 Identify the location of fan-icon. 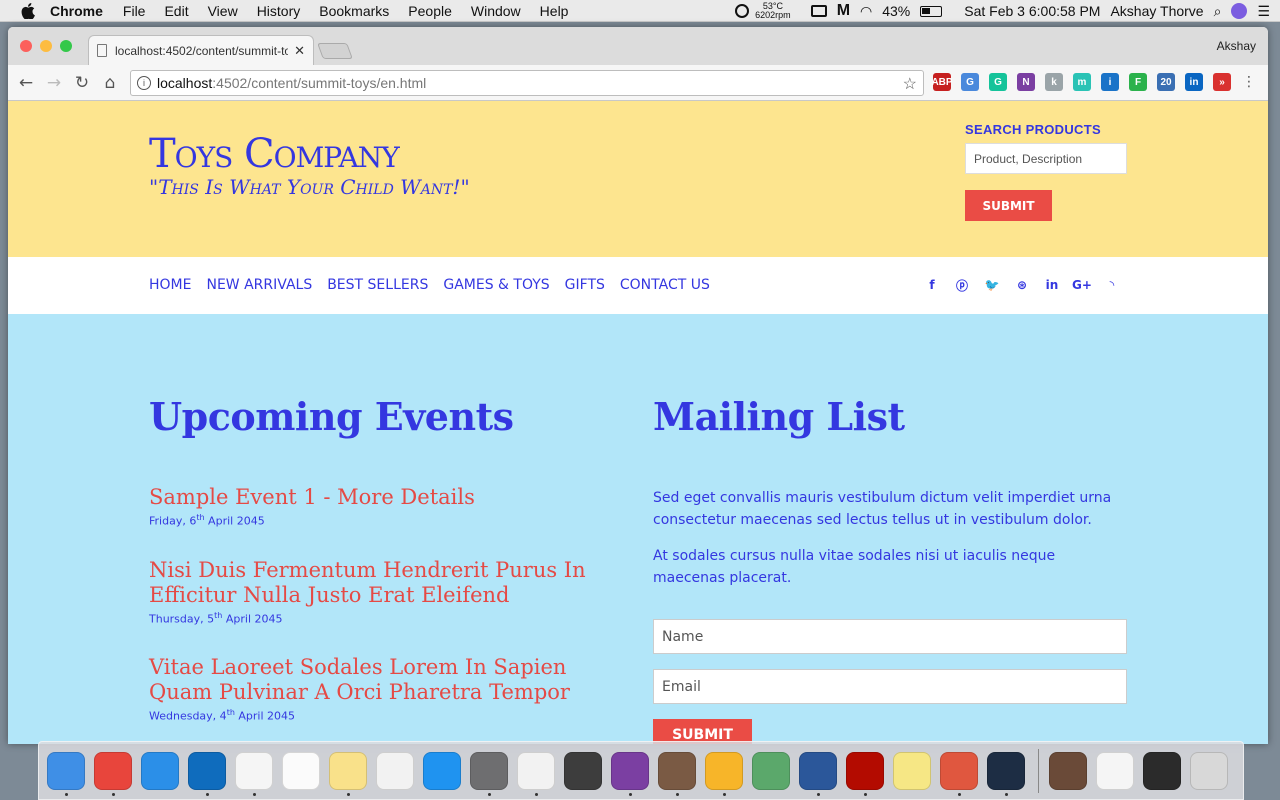
(742, 11).